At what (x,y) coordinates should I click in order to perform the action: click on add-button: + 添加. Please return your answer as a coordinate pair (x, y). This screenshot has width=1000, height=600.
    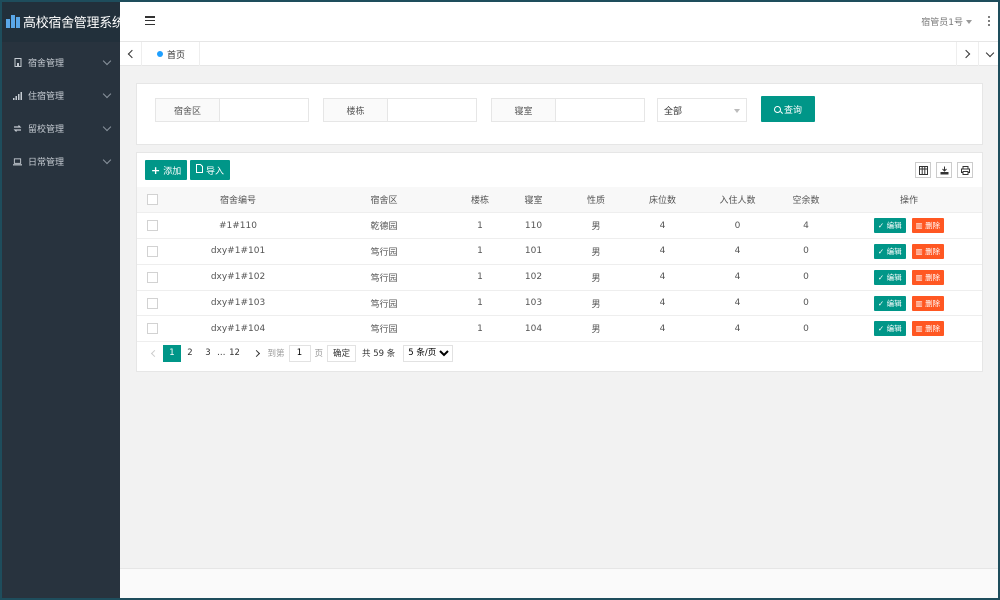
    Looking at the image, I should click on (166, 170).